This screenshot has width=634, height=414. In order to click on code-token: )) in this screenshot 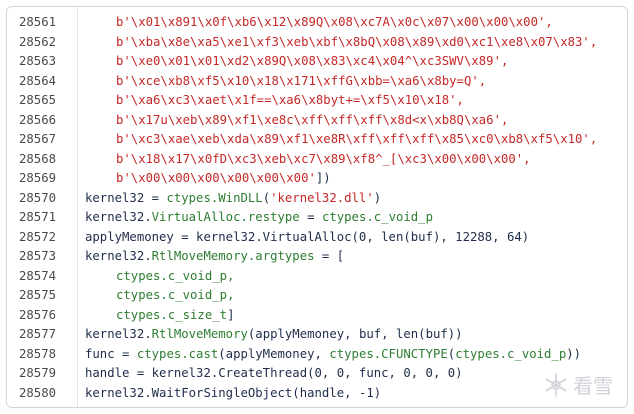, I will do `click(574, 353)`.